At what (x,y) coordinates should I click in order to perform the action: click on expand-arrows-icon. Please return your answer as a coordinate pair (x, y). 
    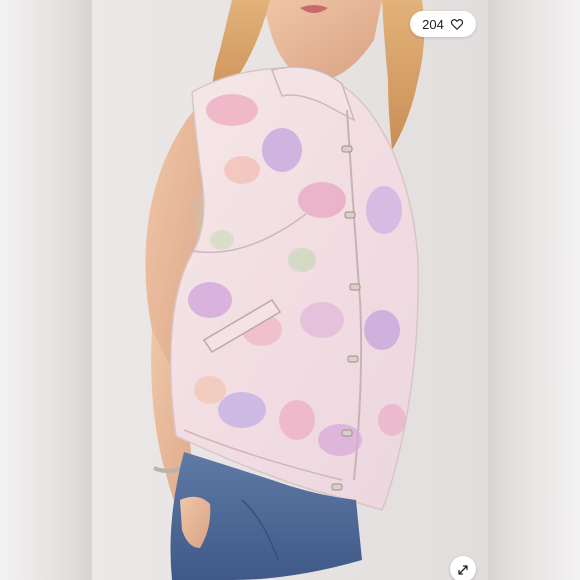
    Looking at the image, I should click on (463, 569).